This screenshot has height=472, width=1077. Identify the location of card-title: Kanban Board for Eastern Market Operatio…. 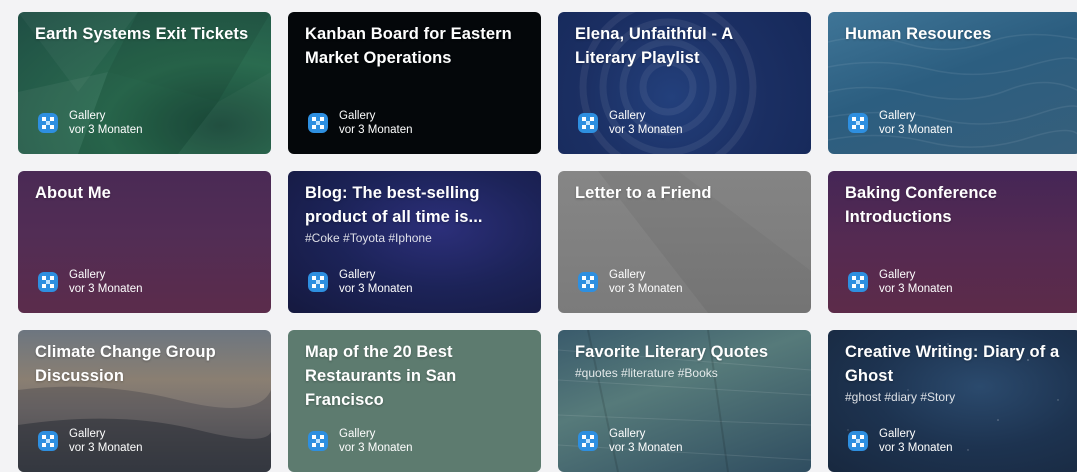
(408, 46).